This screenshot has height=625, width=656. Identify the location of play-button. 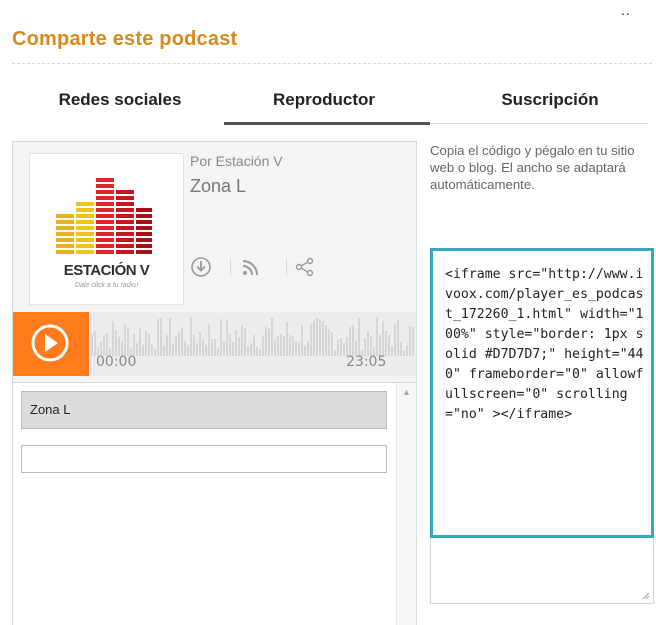
(51, 344).